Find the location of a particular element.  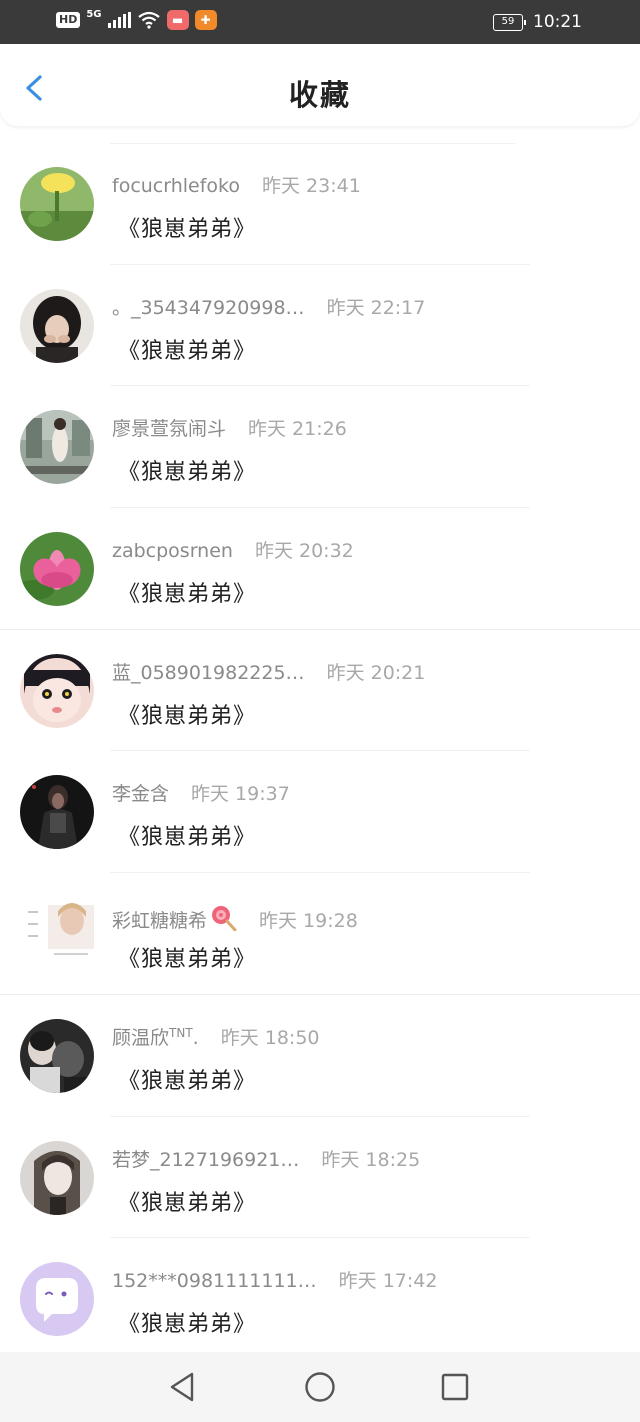

nav-back-button is located at coordinates (183, 1387).